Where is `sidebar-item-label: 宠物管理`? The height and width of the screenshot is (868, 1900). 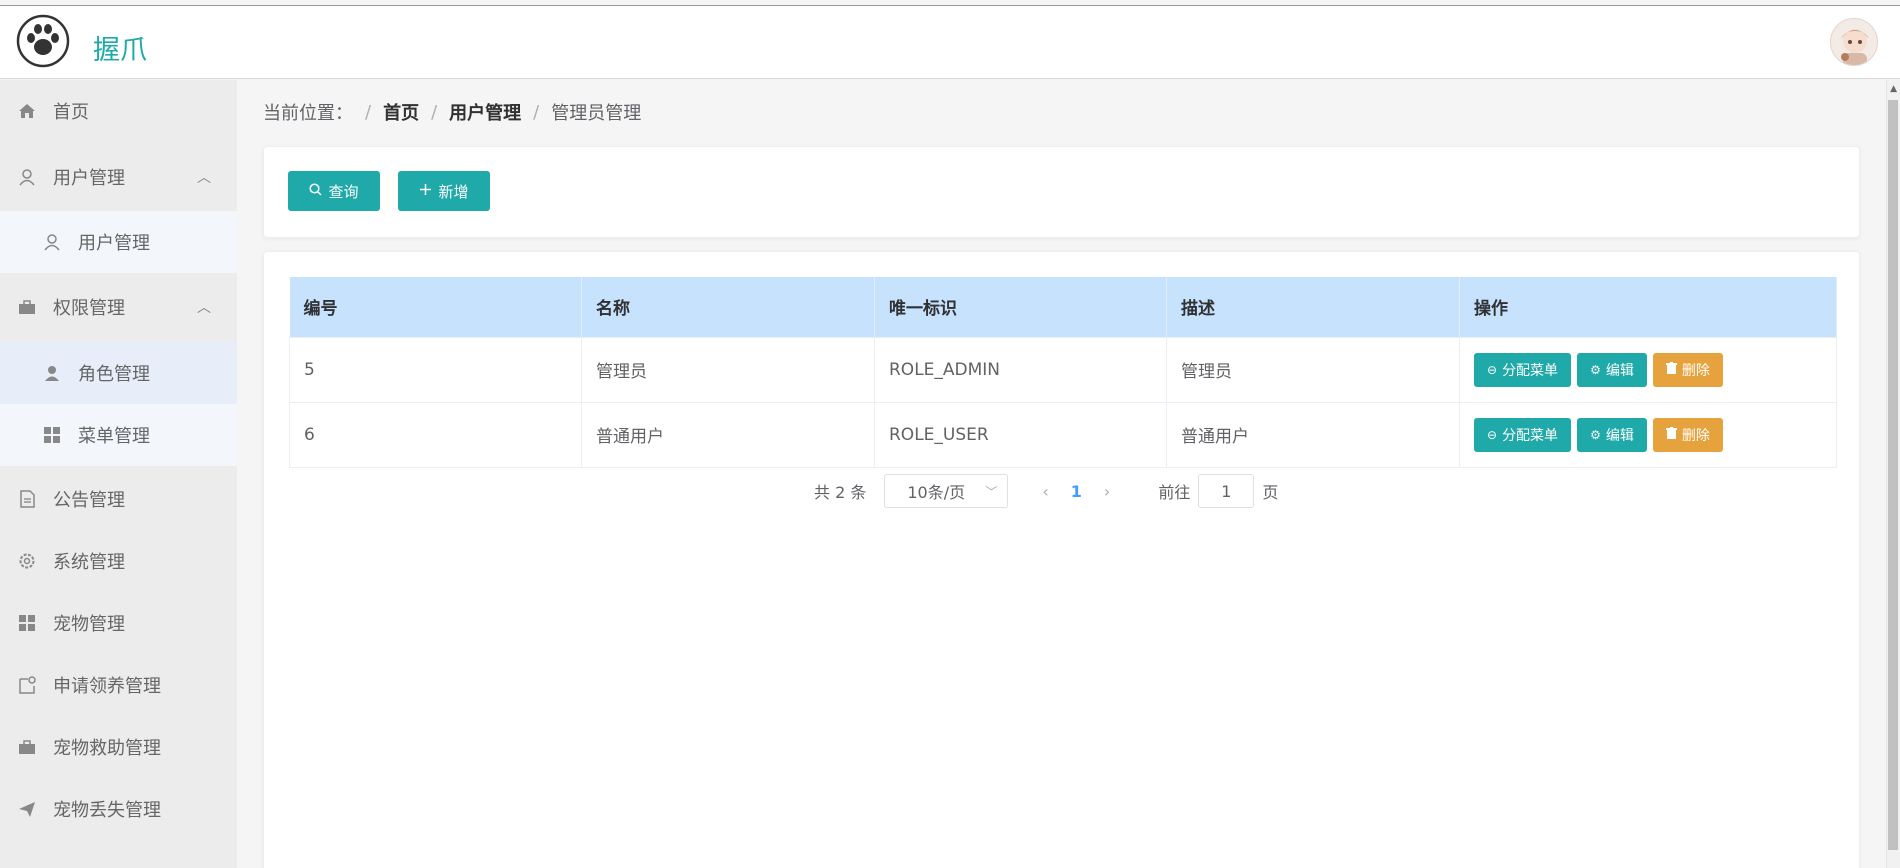
sidebar-item-label: 宠物管理 is located at coordinates (89, 624).